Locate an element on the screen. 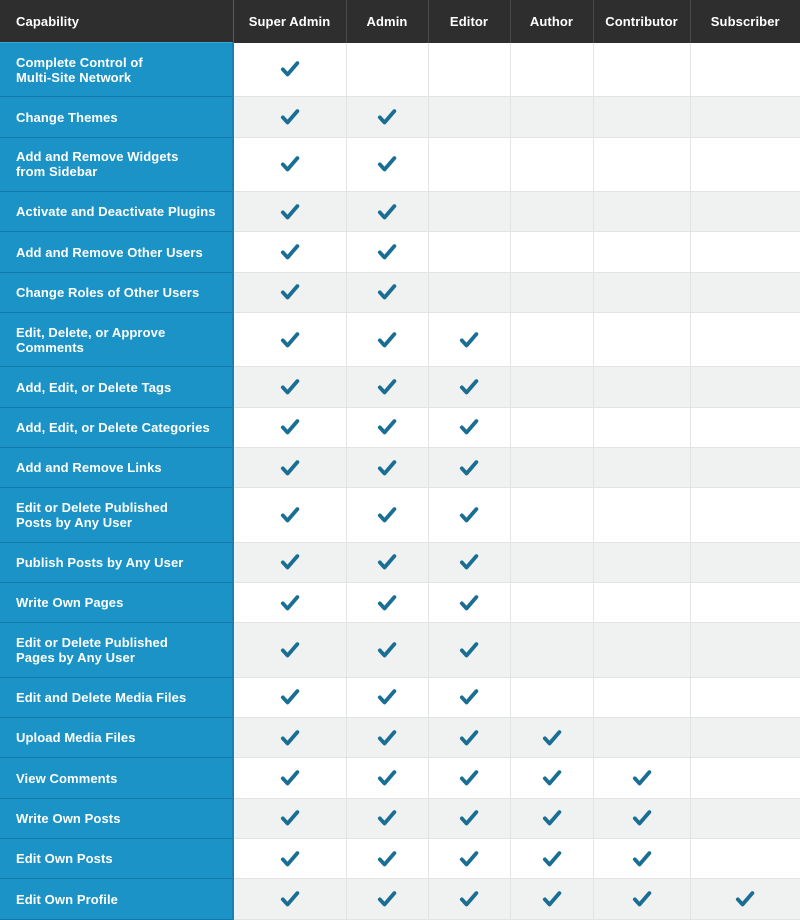 The image size is (800, 920). column-header-admin: Admin is located at coordinates (387, 21).